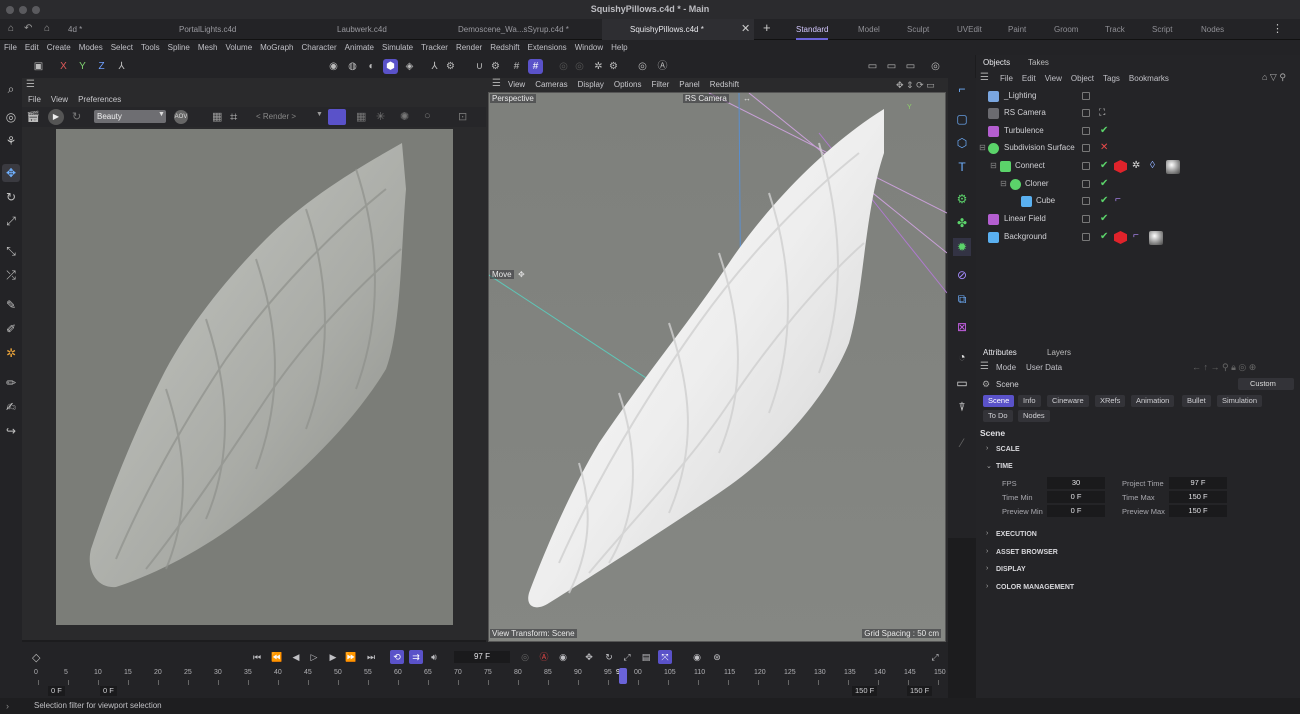 This screenshot has height=714, width=1300. Describe the element at coordinates (1138, 148) in the screenshot. I see `object-row-subdivision-surface: ⊟ Subdivision Surface ✕` at that location.